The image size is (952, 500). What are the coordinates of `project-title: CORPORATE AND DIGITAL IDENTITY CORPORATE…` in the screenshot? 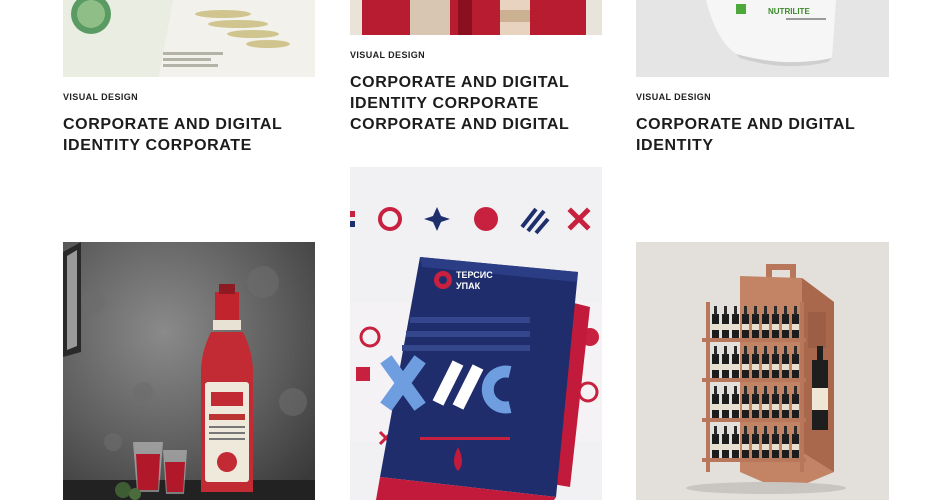 It's located at (459, 103).